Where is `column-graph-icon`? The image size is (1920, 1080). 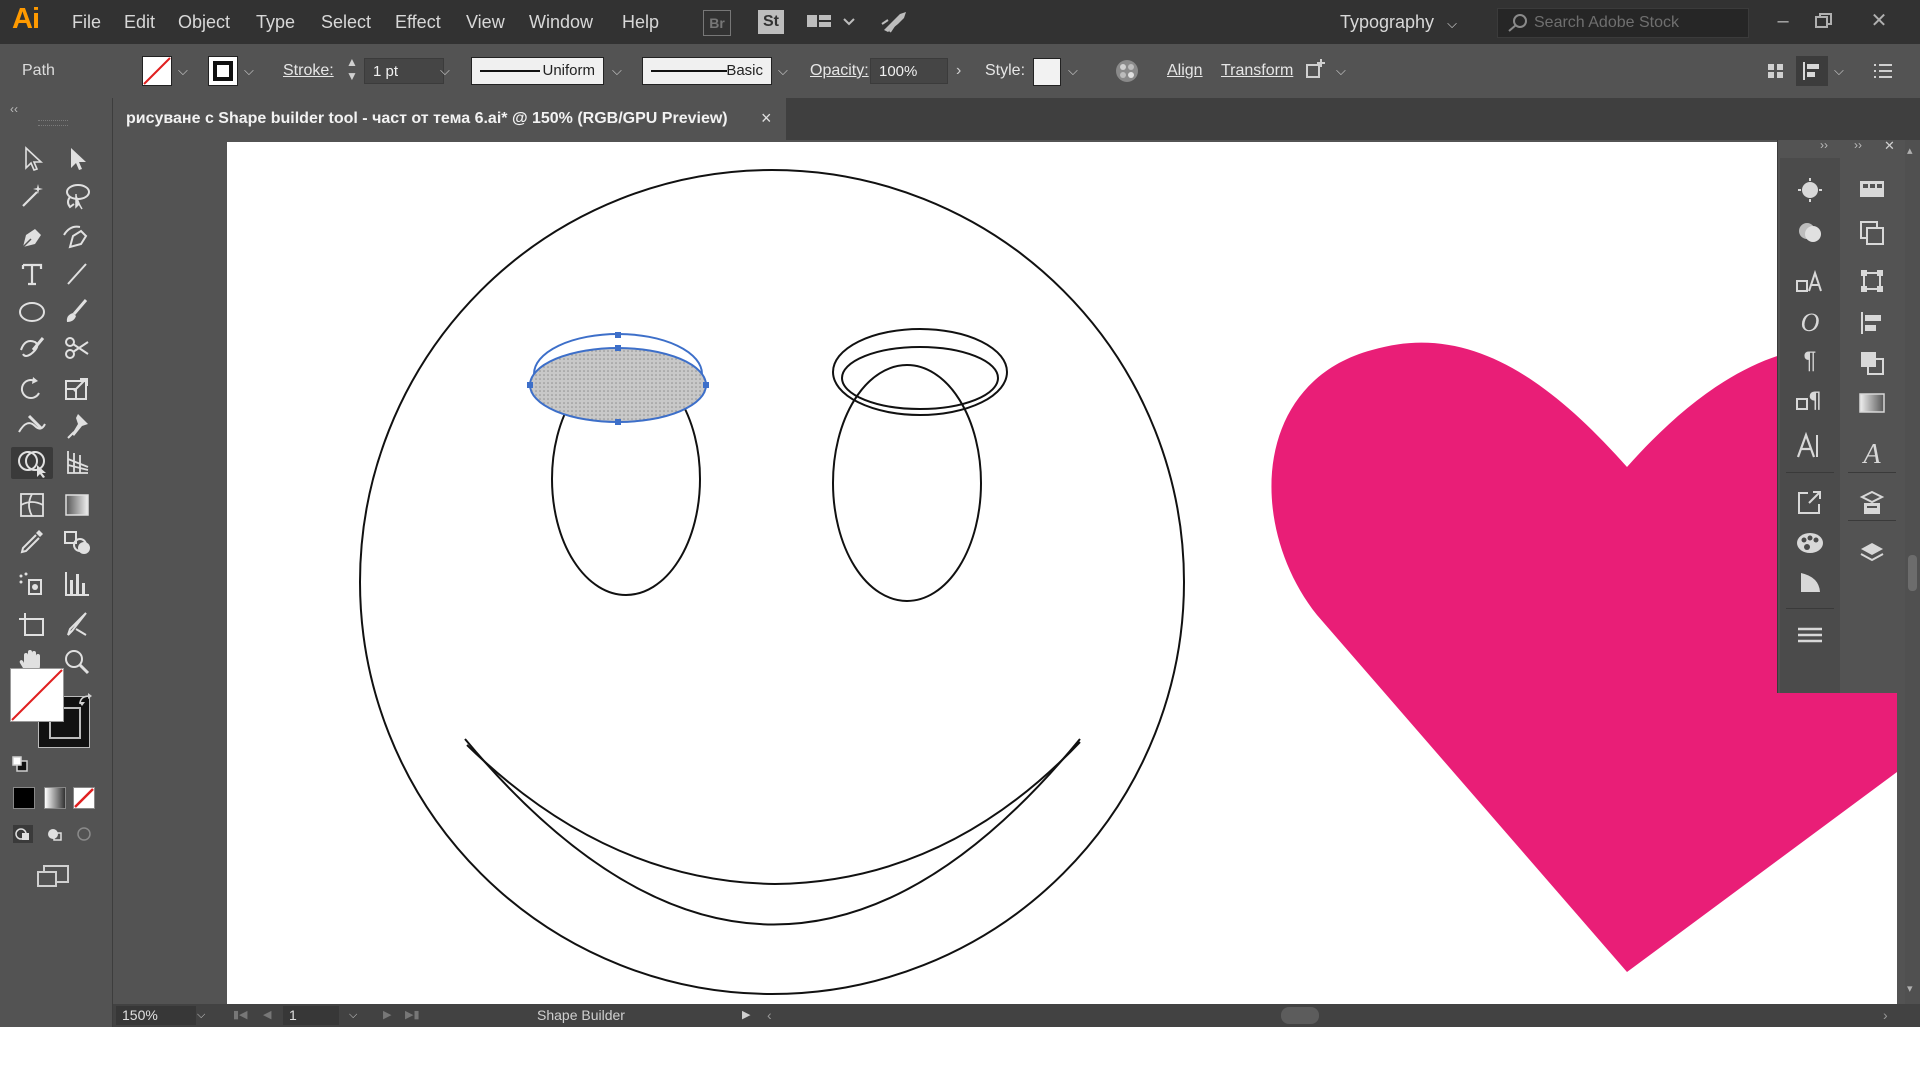 column-graph-icon is located at coordinates (77, 584).